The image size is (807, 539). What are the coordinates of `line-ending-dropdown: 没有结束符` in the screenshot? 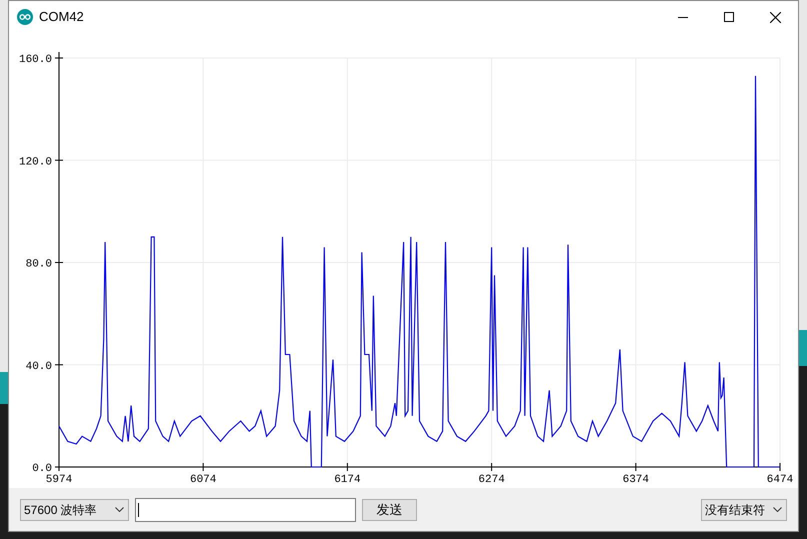 It's located at (744, 509).